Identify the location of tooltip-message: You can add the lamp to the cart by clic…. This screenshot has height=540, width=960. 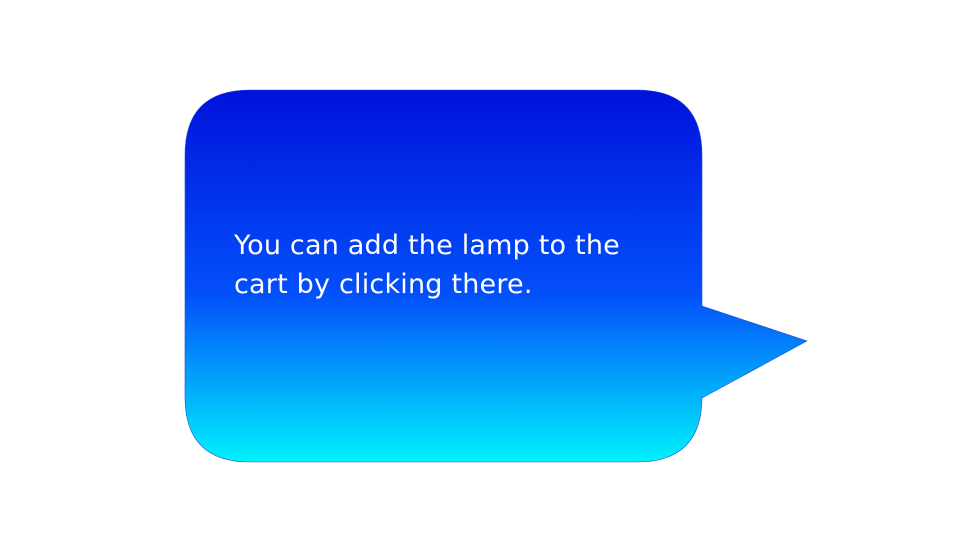
(427, 265).